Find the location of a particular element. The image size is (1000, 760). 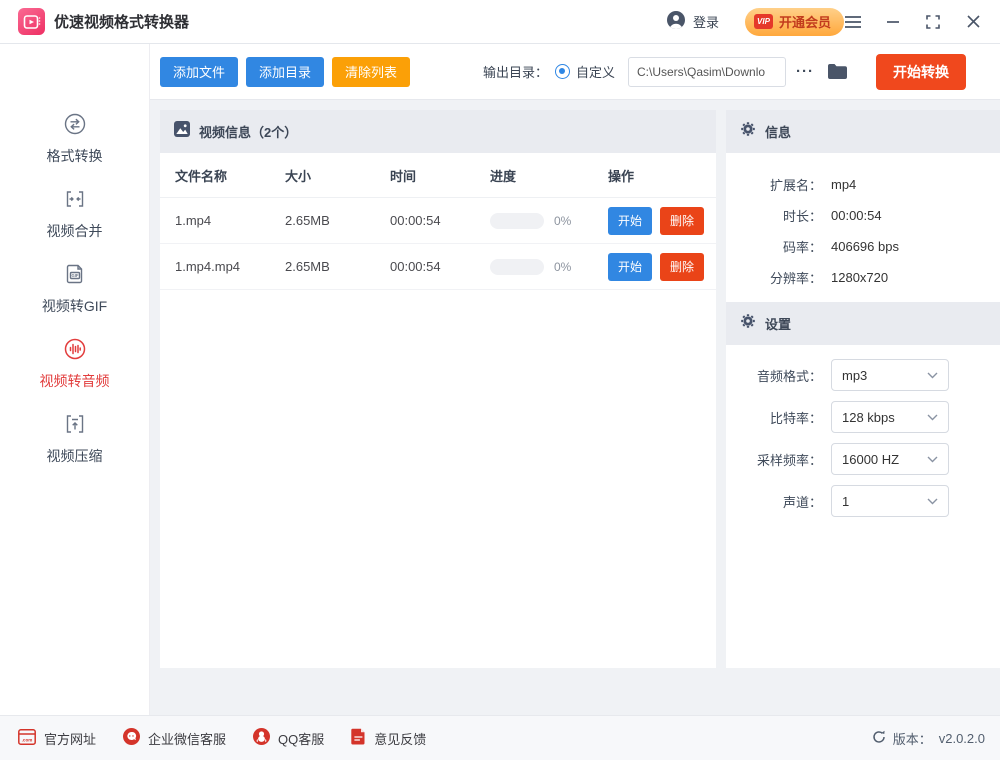

field-label: 时长： is located at coordinates (802, 216).